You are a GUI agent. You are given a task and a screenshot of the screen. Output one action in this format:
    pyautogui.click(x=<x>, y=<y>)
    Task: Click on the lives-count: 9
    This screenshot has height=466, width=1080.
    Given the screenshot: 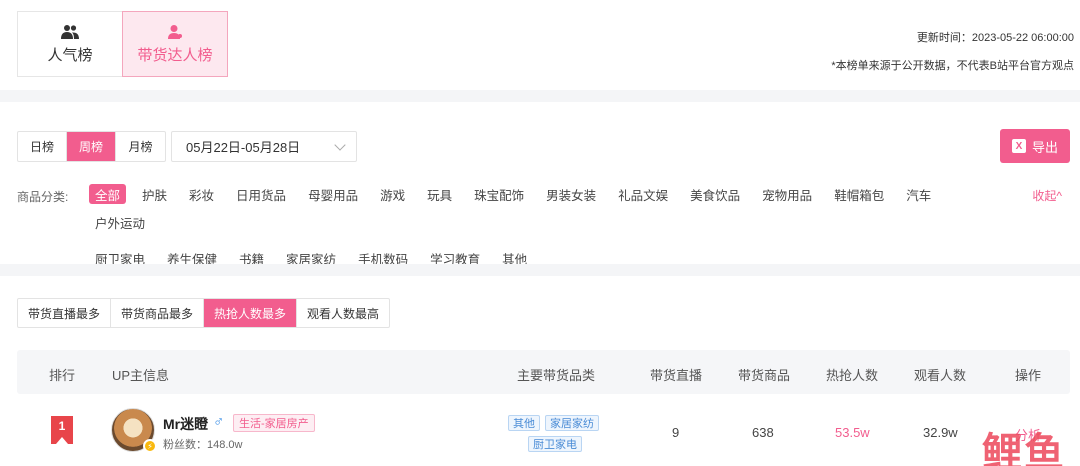 What is the action you would take?
    pyautogui.click(x=676, y=432)
    